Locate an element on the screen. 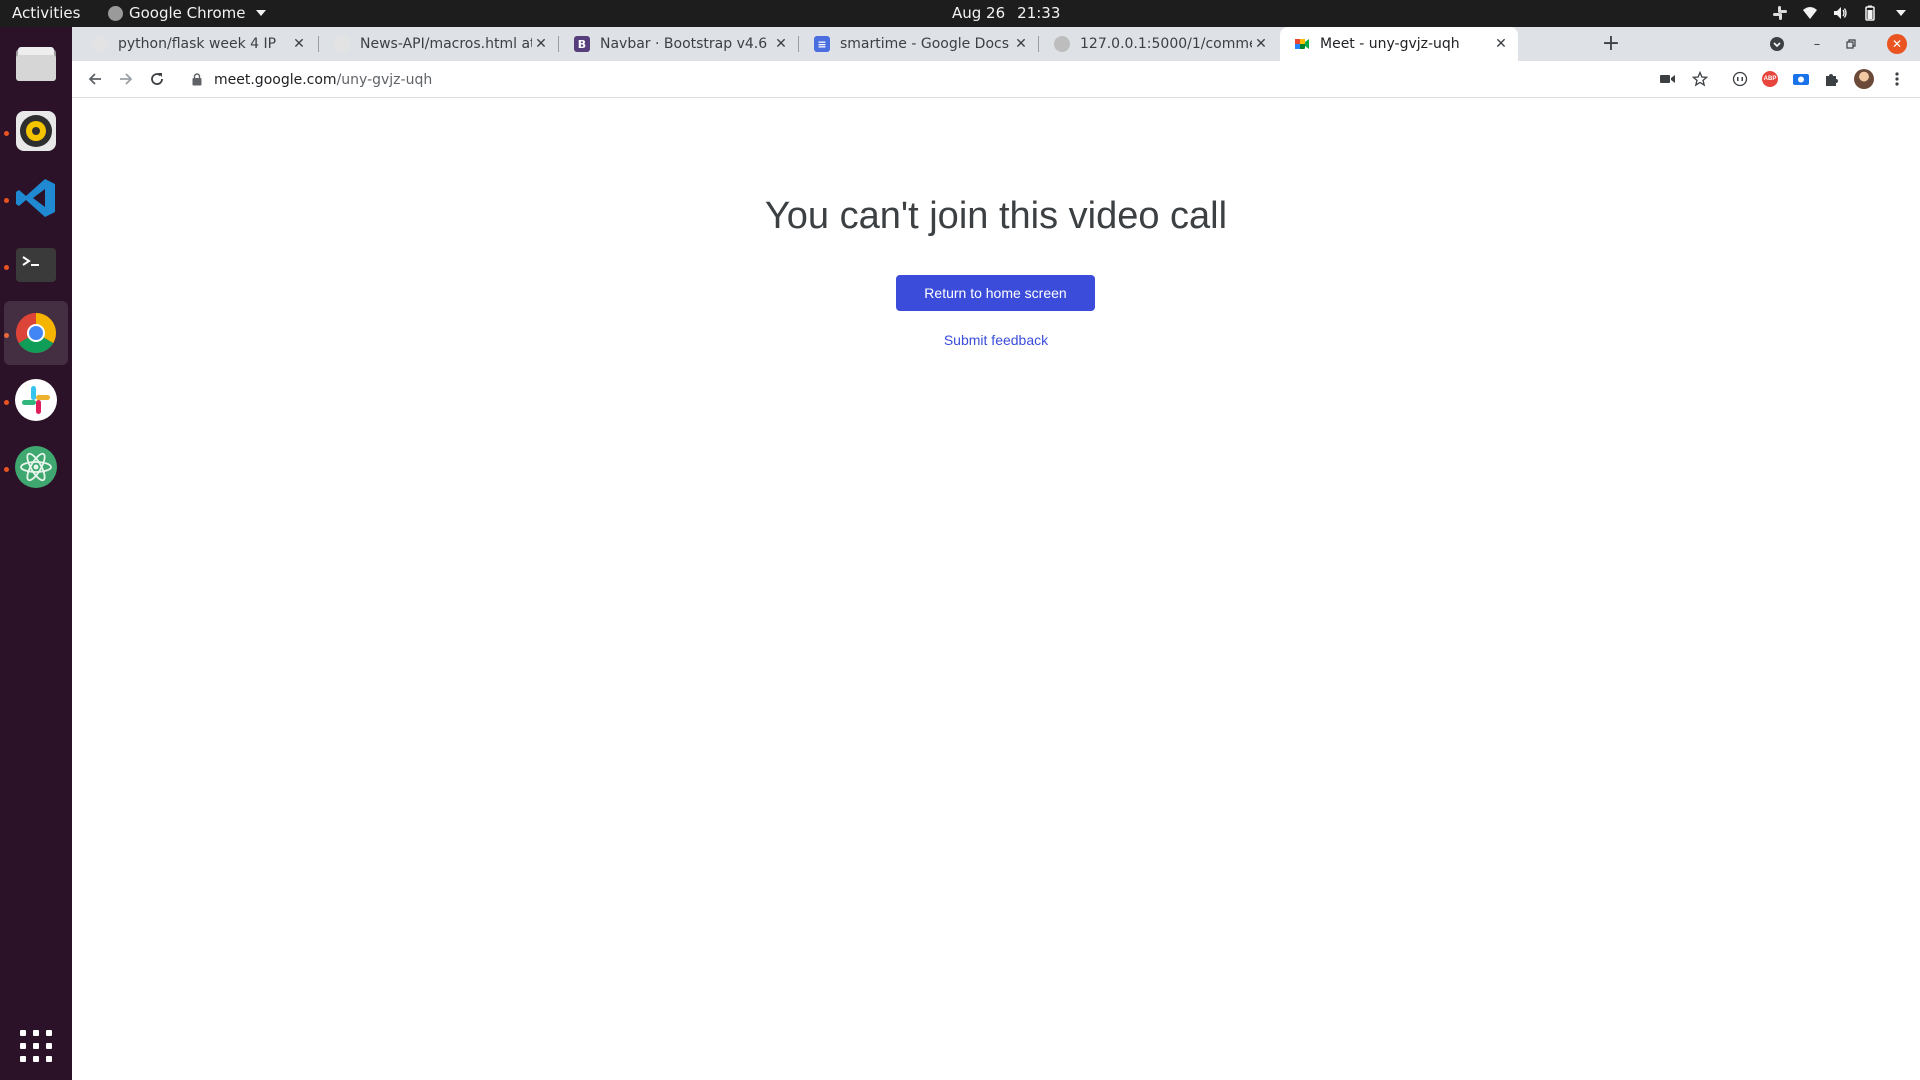 Image resolution: width=1920 pixels, height=1080 pixels. tab-localhost: 127.0.0.1:5000/1/commen ✕ is located at coordinates (1159, 44).